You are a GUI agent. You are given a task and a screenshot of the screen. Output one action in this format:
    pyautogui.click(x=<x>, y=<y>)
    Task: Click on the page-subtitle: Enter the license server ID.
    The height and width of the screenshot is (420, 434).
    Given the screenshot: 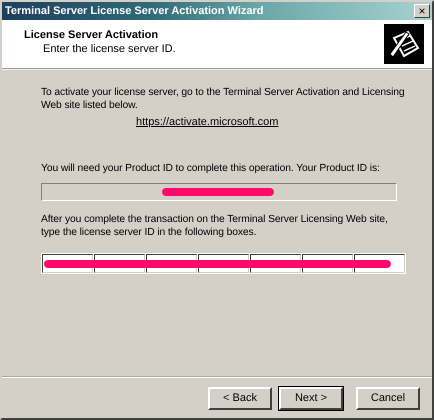 What is the action you would take?
    pyautogui.click(x=109, y=49)
    